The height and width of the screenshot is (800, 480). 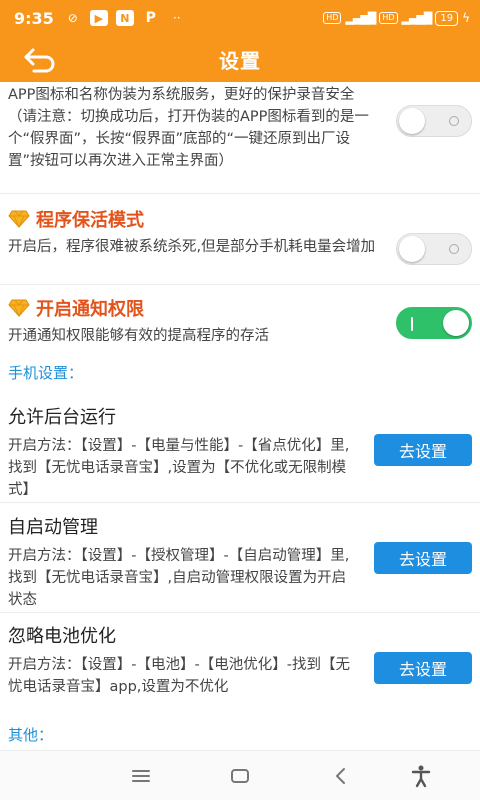 What do you see at coordinates (31, 735) in the screenshot?
I see `other-header: 其他：` at bounding box center [31, 735].